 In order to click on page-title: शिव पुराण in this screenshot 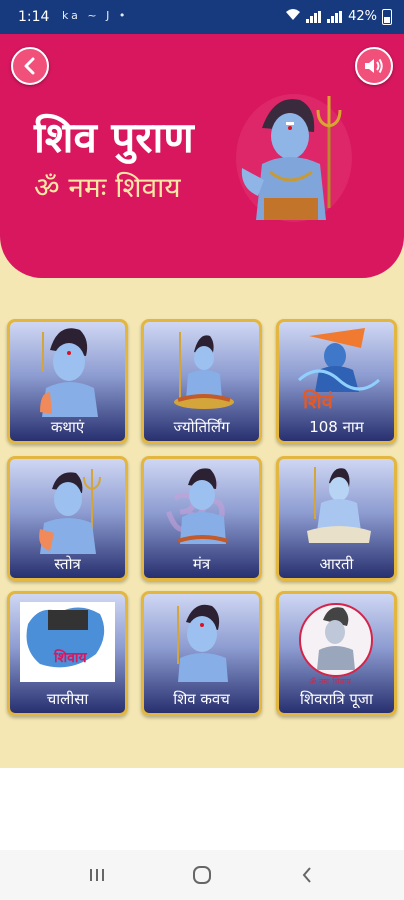, I will do `click(114, 137)`.